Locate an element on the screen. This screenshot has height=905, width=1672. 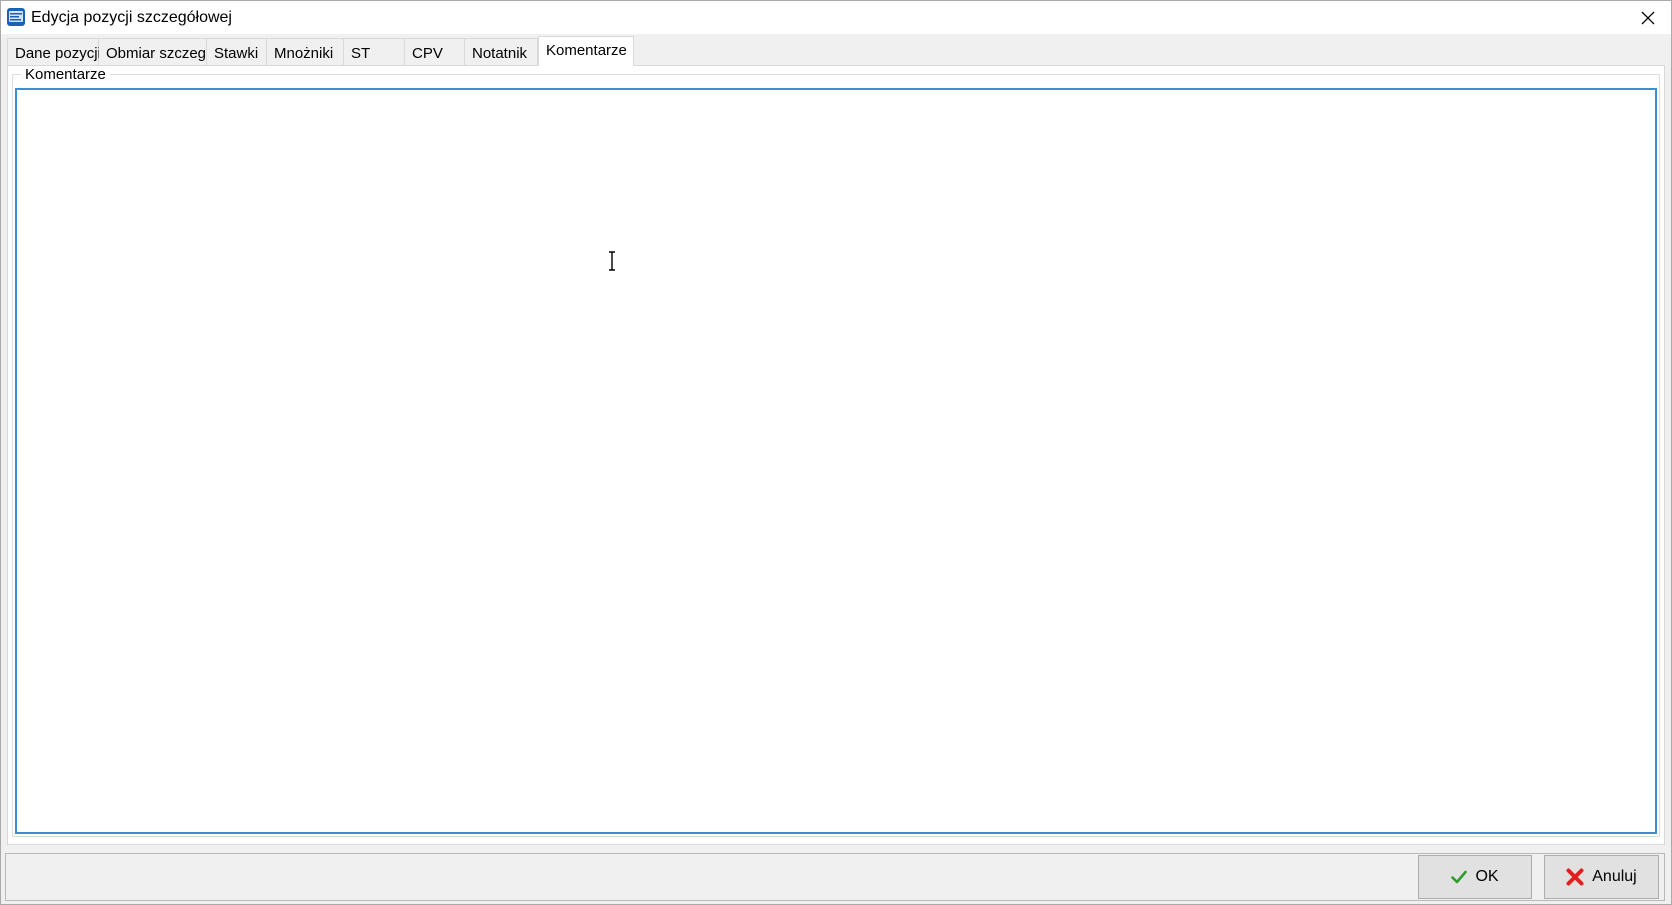
tab-obmiar-szczeg: Obmiar szczeg. is located at coordinates (155, 52).